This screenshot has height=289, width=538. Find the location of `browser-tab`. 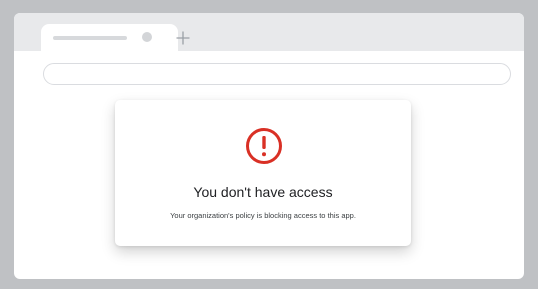

browser-tab is located at coordinates (109, 37).